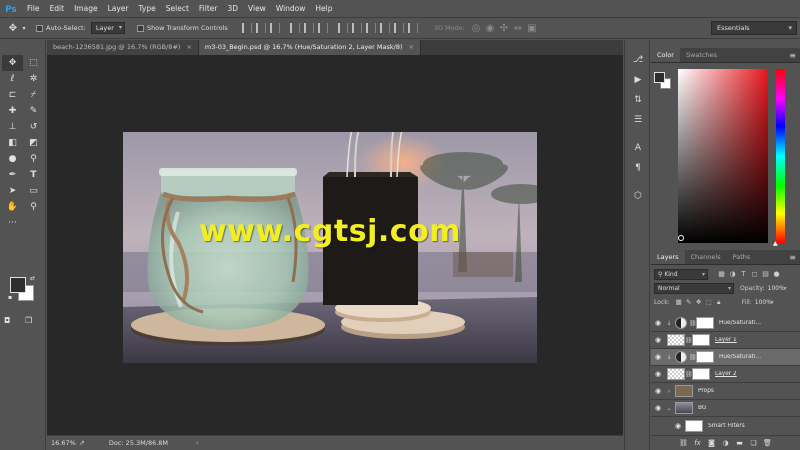 This screenshot has height=450, width=800. What do you see at coordinates (780, 156) in the screenshot?
I see `hue-slider` at bounding box center [780, 156].